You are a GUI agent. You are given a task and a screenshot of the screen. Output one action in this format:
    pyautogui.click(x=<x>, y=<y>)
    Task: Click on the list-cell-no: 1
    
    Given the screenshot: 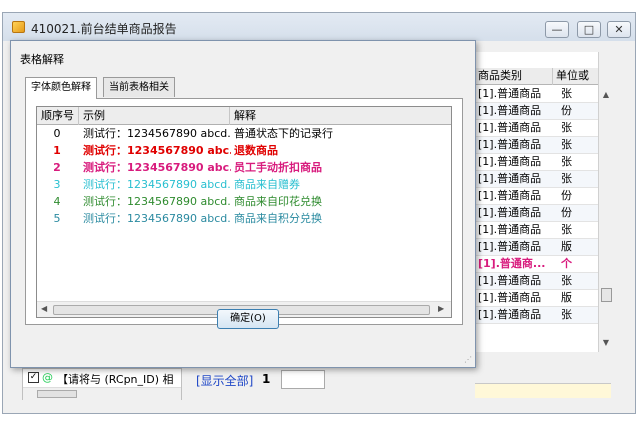 What is the action you would take?
    pyautogui.click(x=57, y=150)
    